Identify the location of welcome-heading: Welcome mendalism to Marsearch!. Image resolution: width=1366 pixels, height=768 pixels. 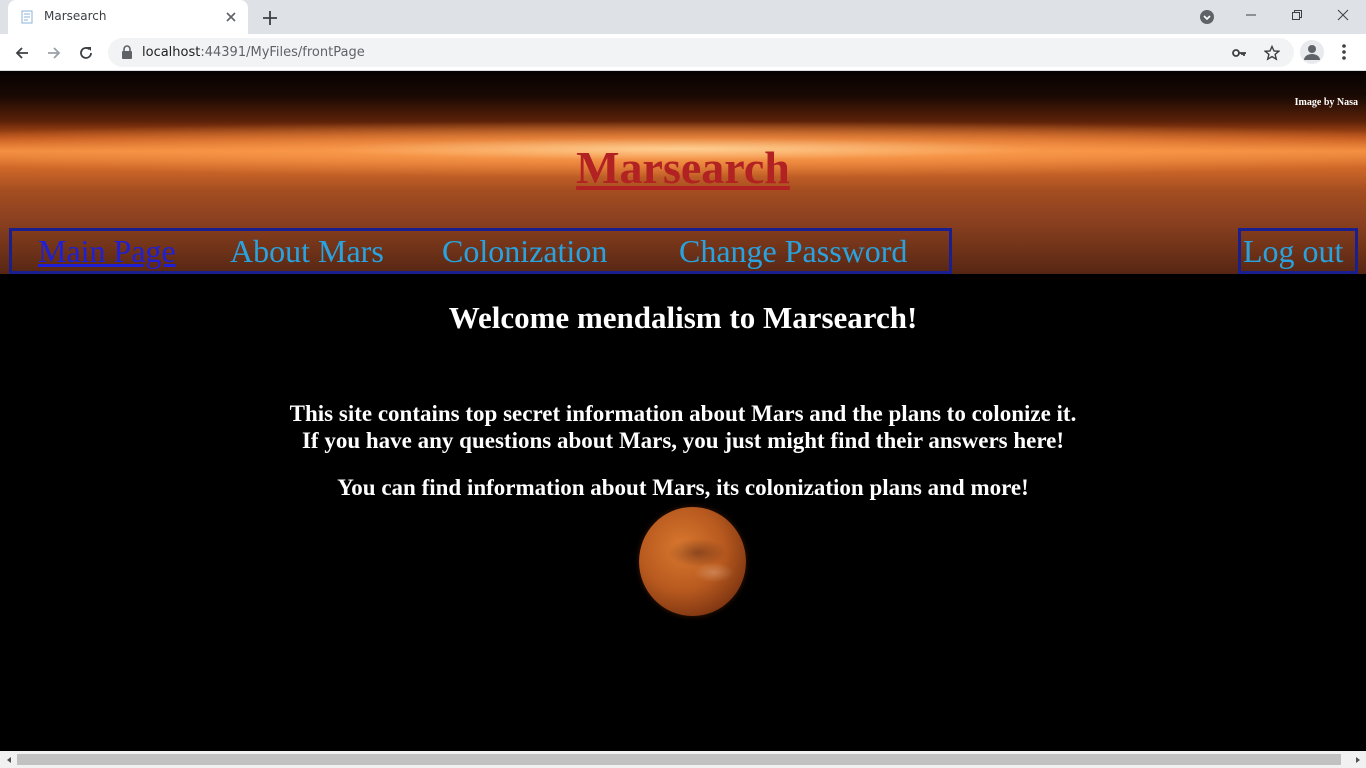
(683, 317).